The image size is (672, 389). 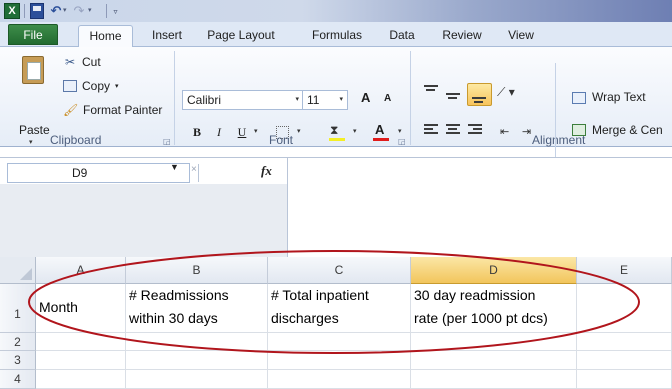 I want to click on excel-app-icon: X, so click(x=12, y=11).